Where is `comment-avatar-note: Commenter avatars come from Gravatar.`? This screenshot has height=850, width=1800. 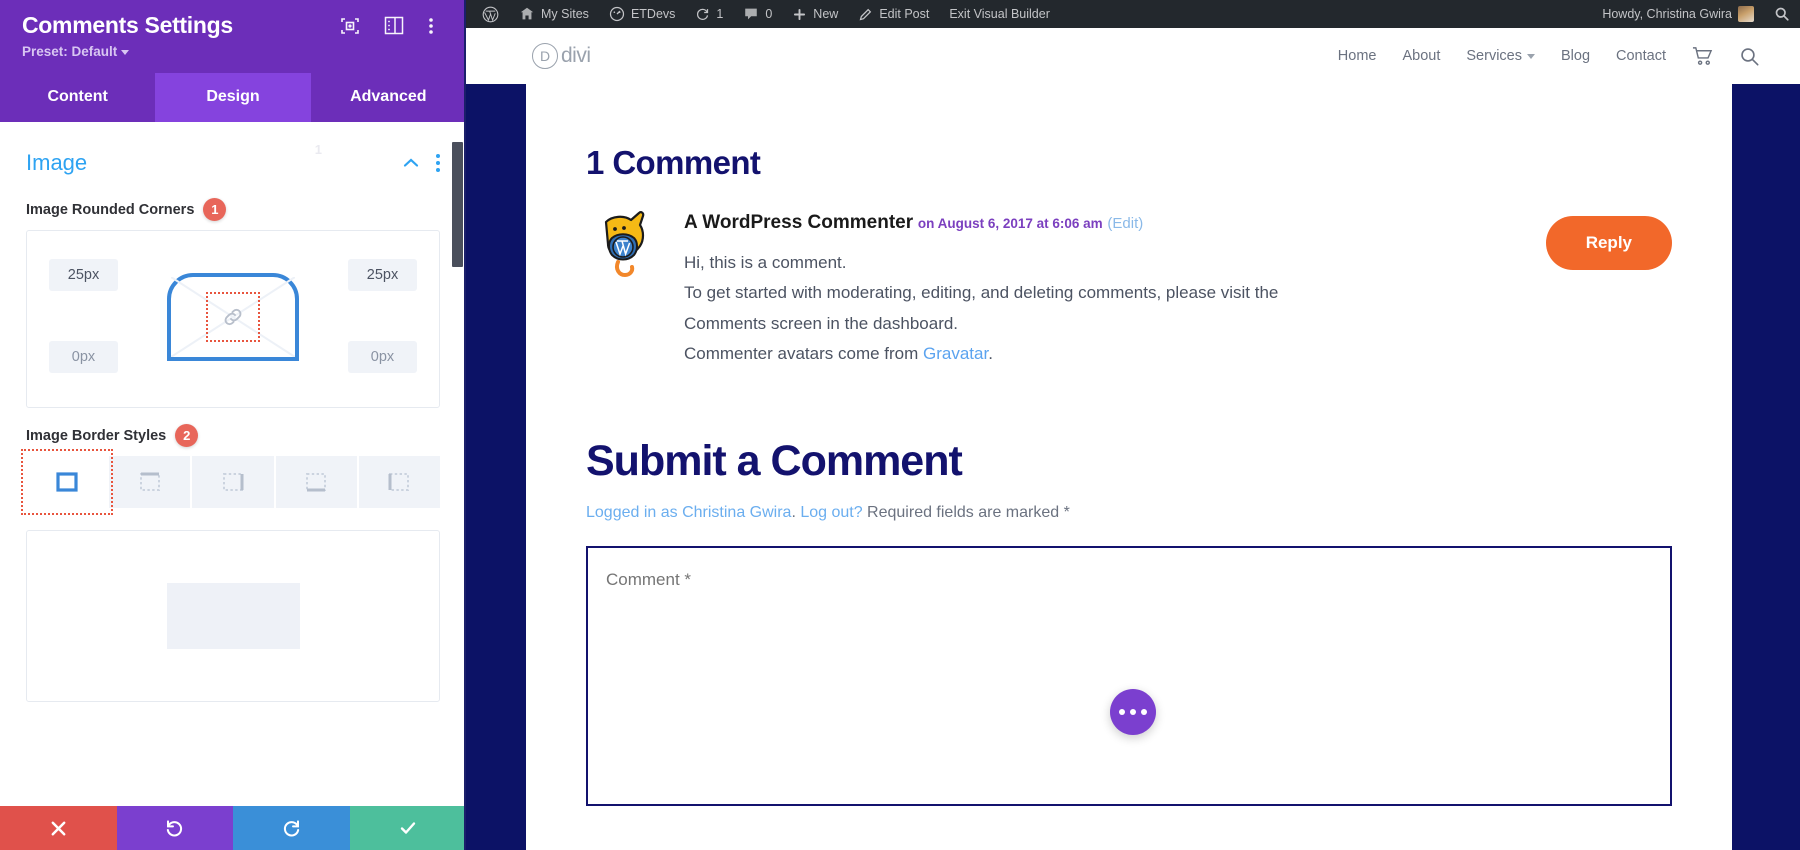
comment-avatar-note: Commenter avatars come from Gravatar. is located at coordinates (1178, 354).